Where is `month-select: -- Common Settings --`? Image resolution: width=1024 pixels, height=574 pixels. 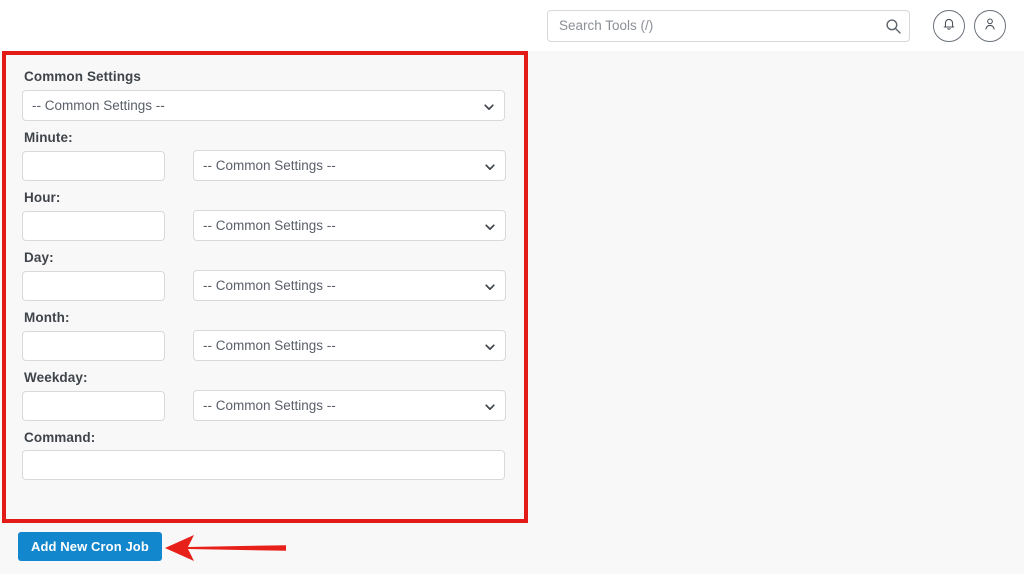
month-select: -- Common Settings -- is located at coordinates (349, 345).